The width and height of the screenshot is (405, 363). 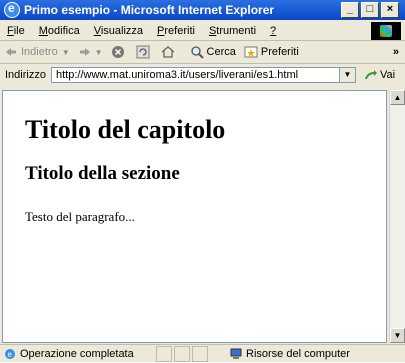 I want to click on status-left: e Operazione completata, so click(x=77, y=354).